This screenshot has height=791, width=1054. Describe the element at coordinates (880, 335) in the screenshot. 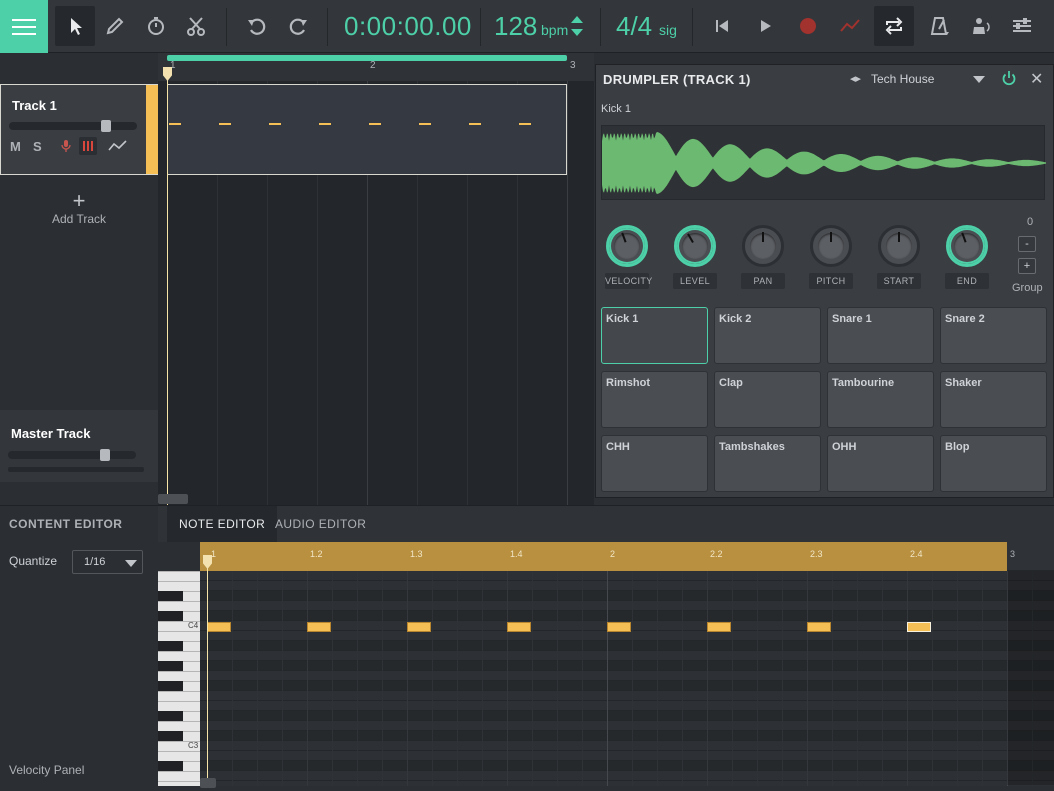

I see `drum-pad: Snare 1` at that location.